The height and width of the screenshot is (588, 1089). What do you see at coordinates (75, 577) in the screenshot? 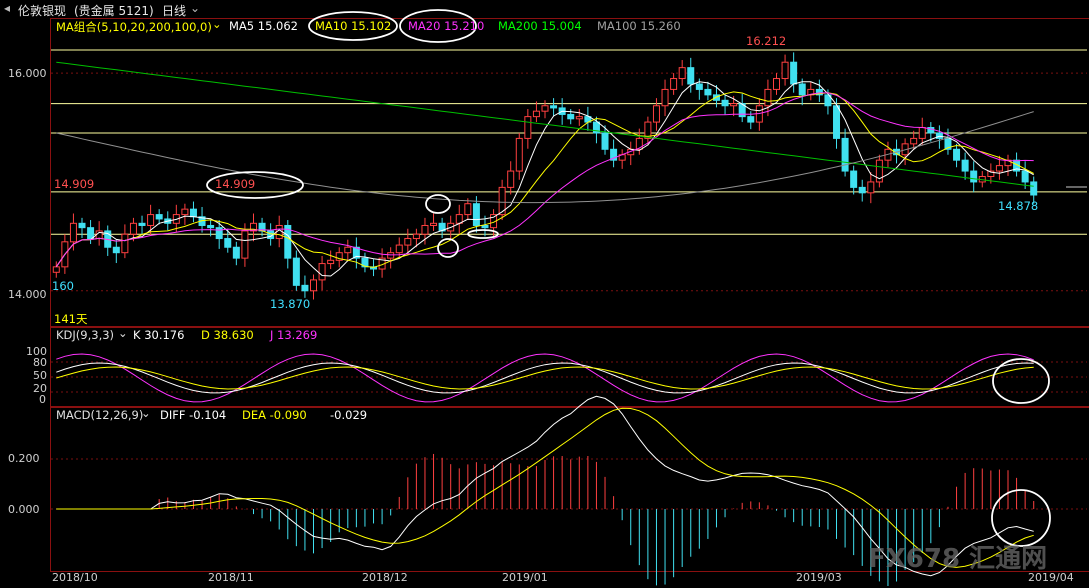
I see `date-2018-10: 2018/10` at bounding box center [75, 577].